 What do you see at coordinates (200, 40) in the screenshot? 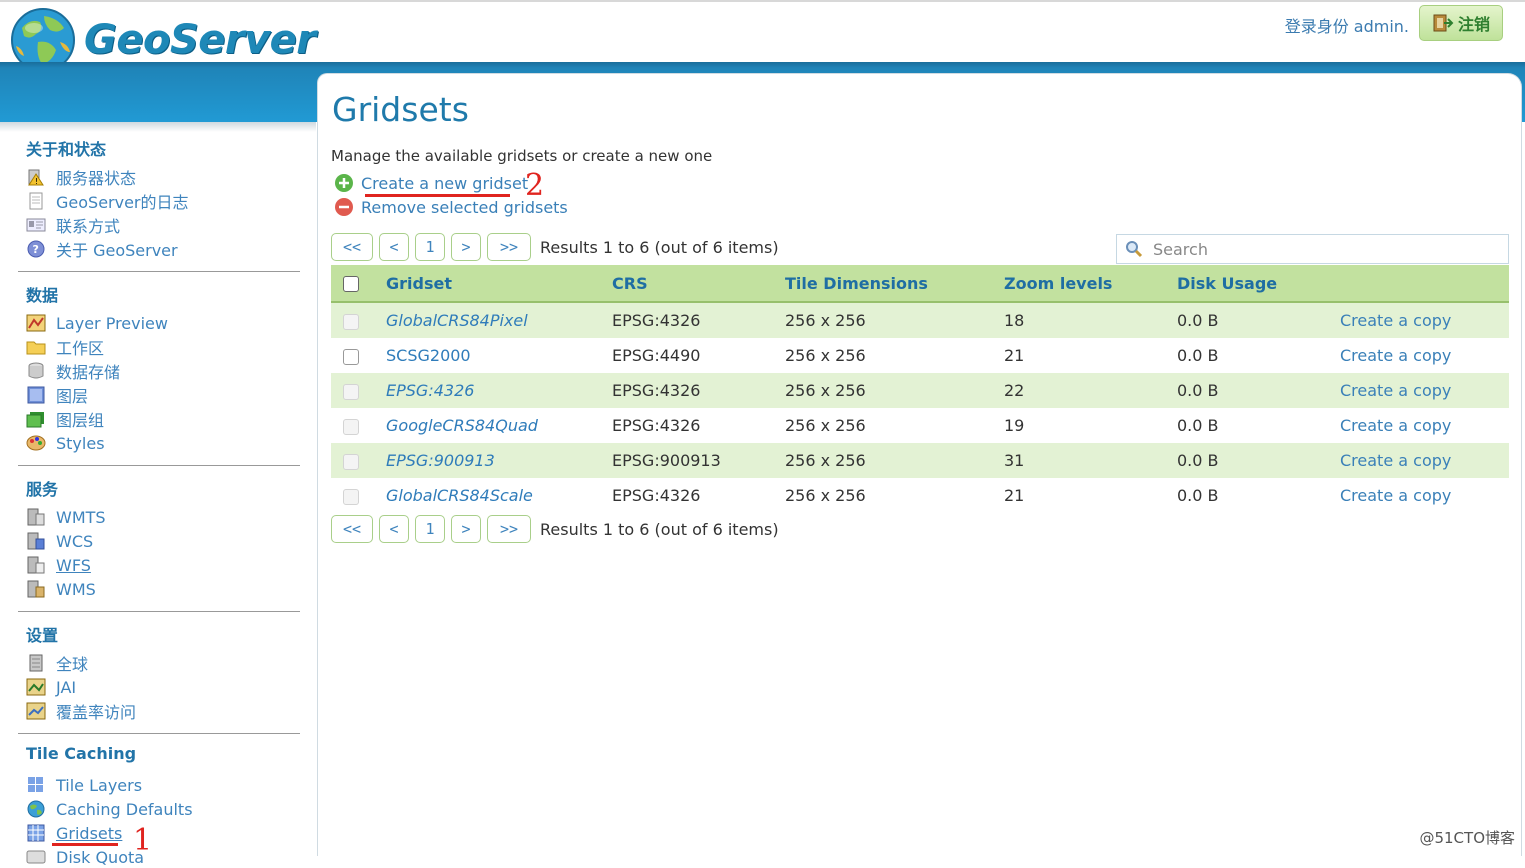
I see `logo-text: GeoServer` at bounding box center [200, 40].